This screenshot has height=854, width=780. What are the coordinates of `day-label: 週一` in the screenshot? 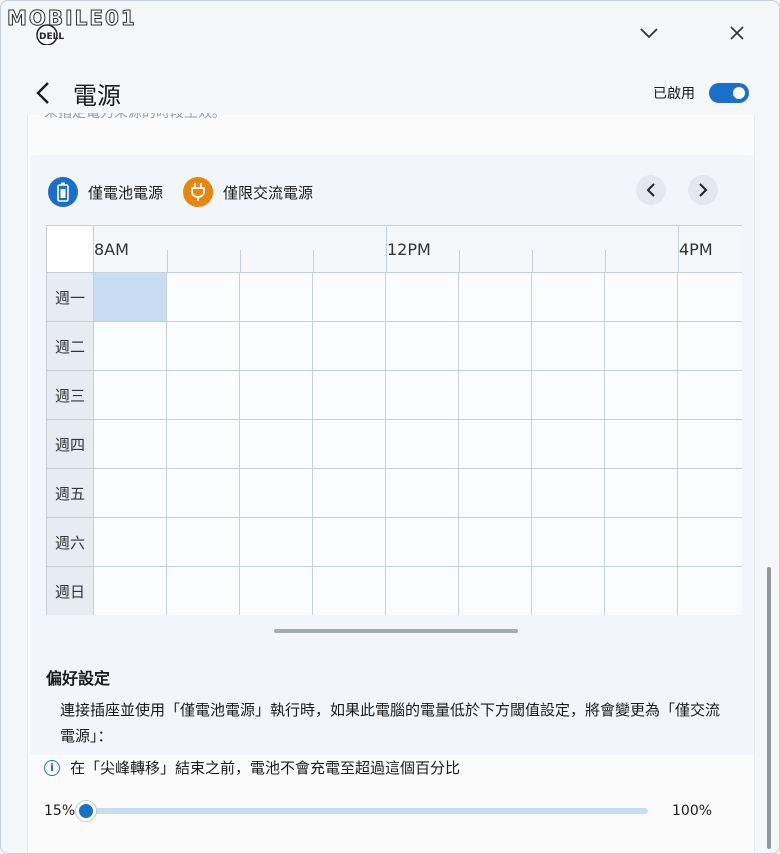 It's located at (70, 297).